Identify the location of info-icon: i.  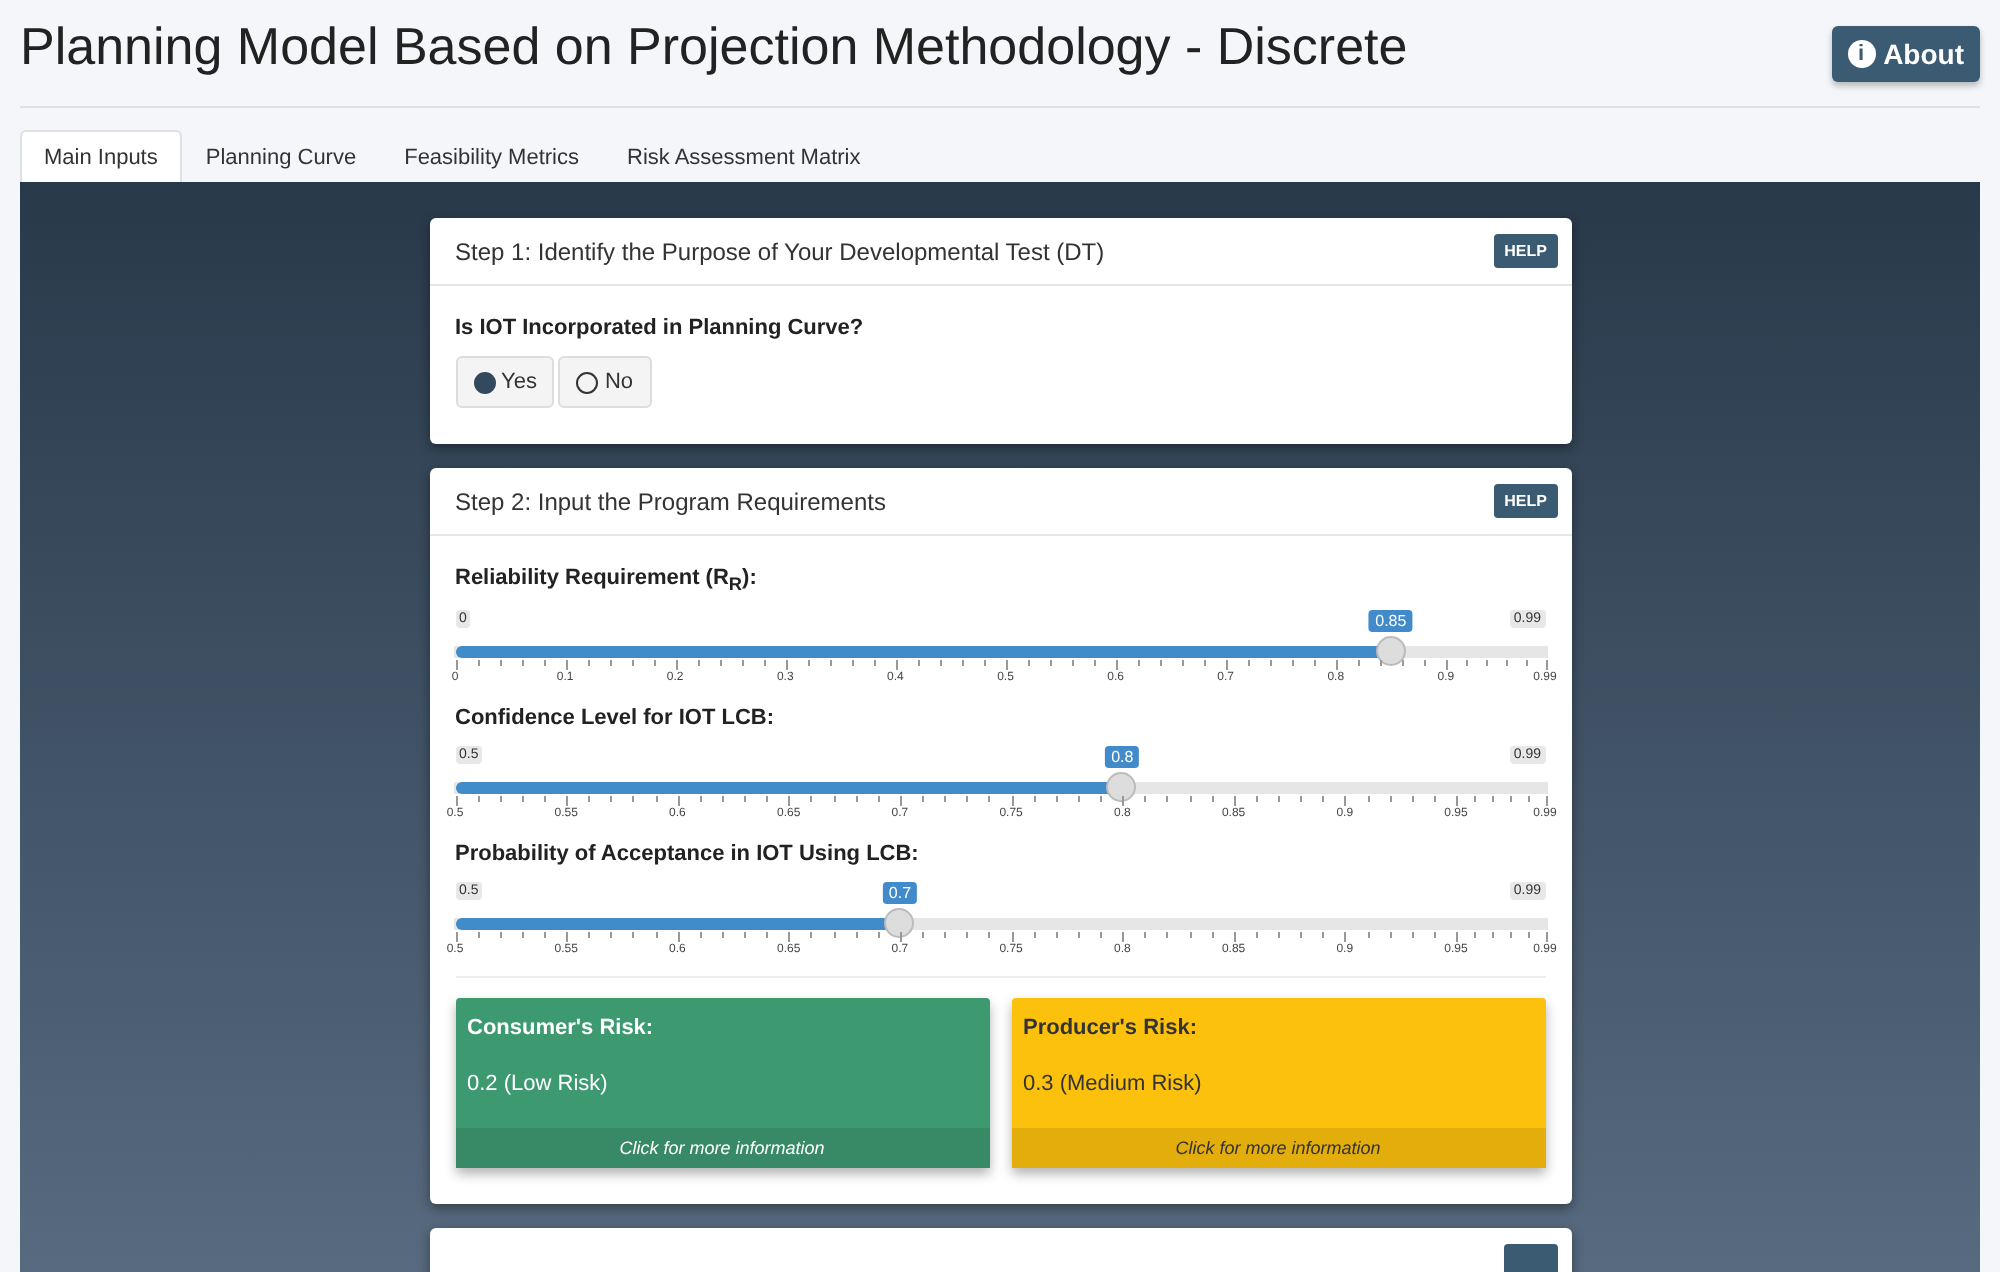
(1861, 54).